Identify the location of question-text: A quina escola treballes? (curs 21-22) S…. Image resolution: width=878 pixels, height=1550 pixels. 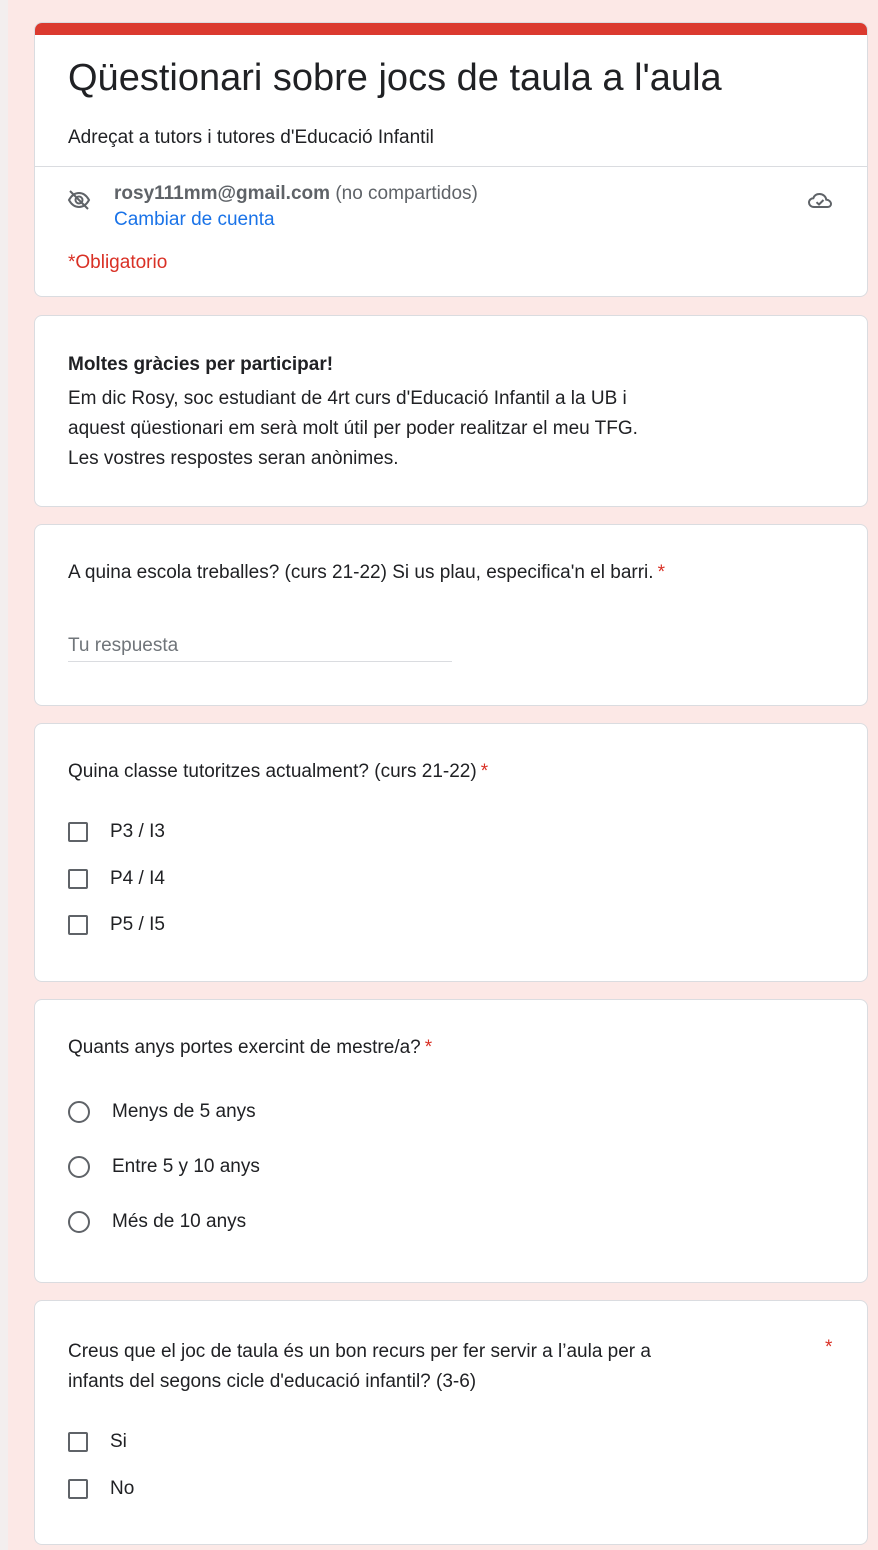
(361, 572).